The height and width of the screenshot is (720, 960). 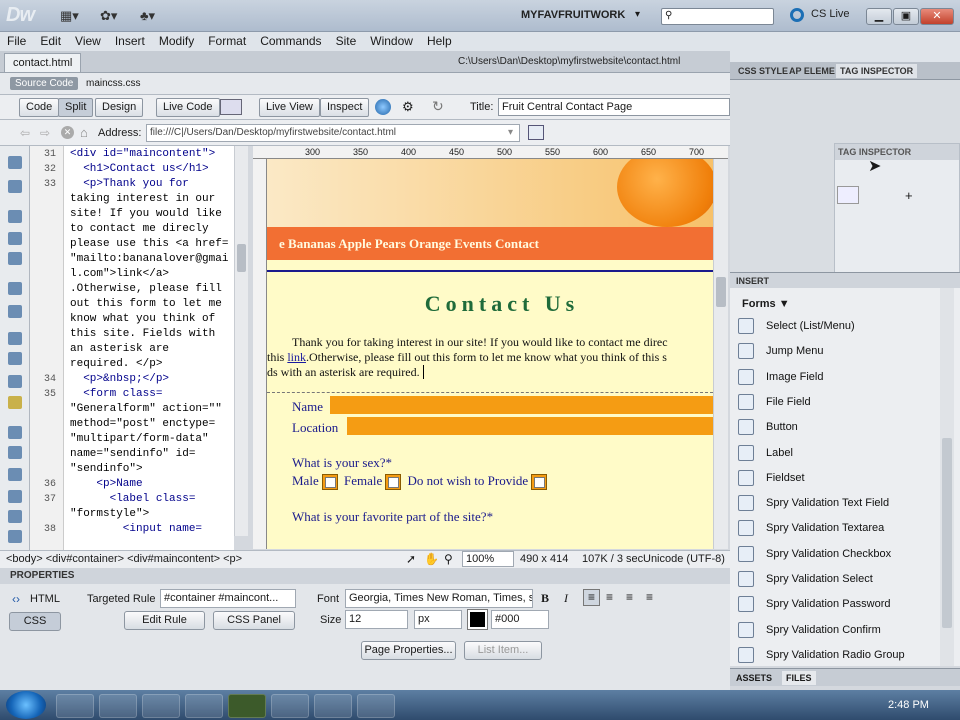 What do you see at coordinates (438, 106) in the screenshot?
I see `refresh-icon: ↻` at bounding box center [438, 106].